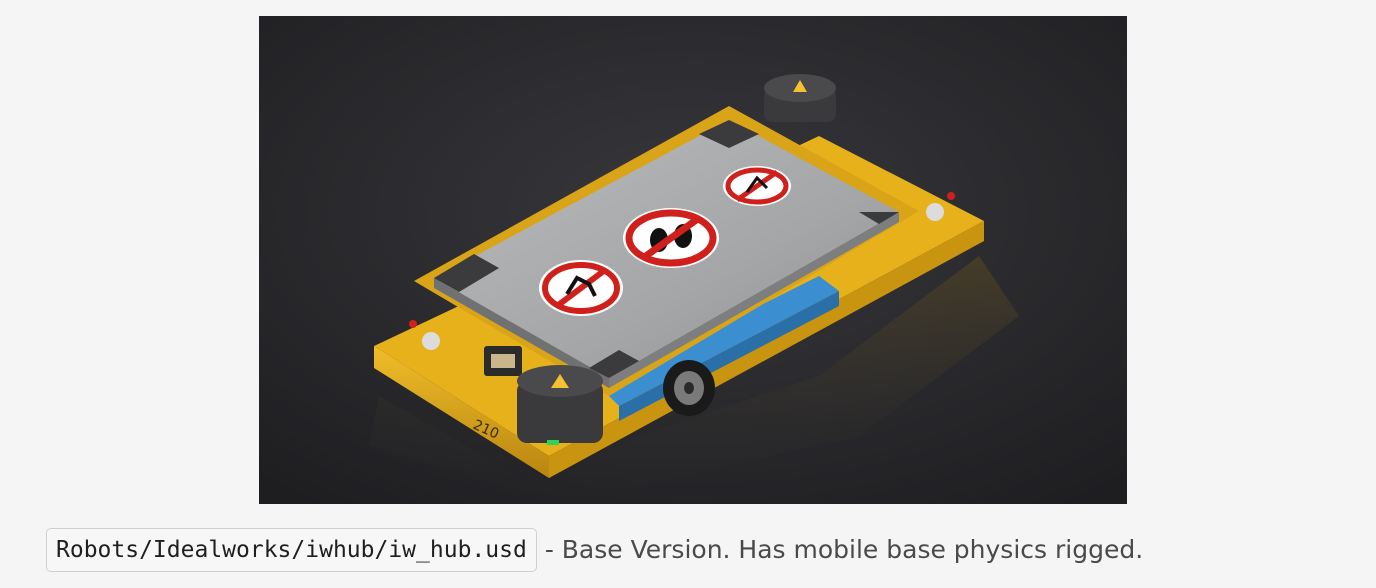 The image size is (1376, 588). I want to click on no-slipping-sign-icon, so click(757, 186).